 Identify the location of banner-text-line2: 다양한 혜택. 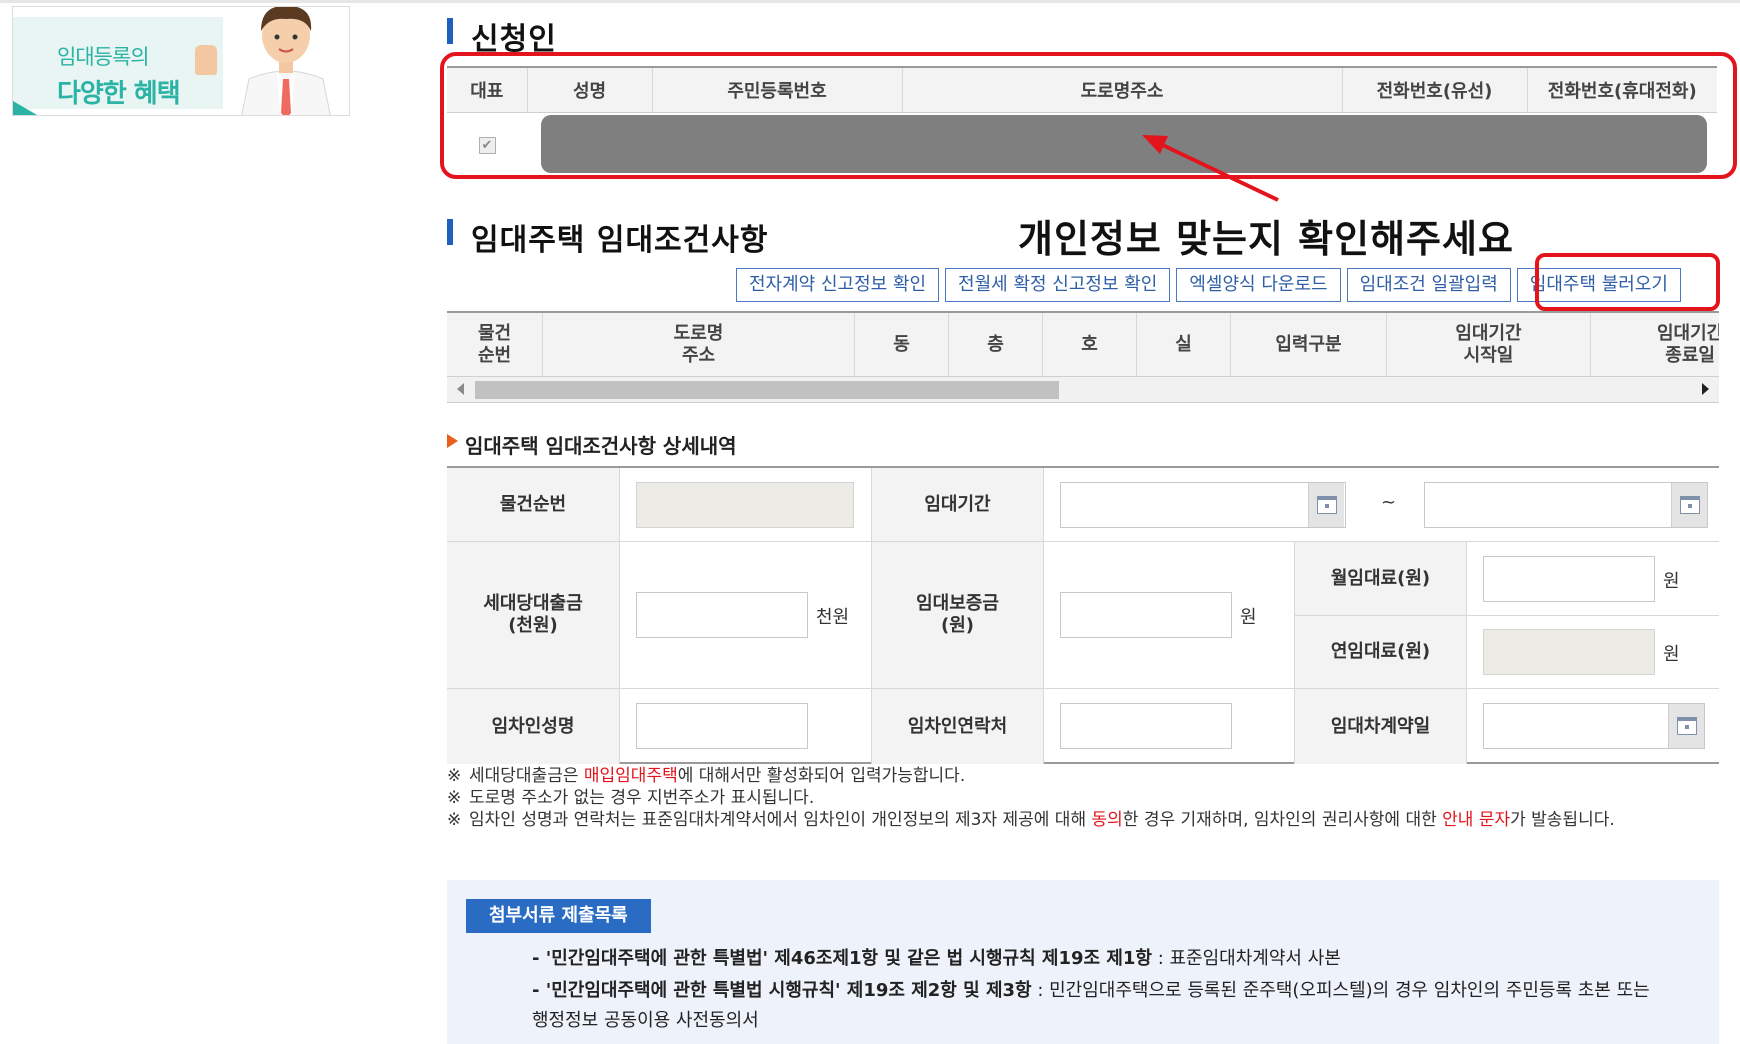
(119, 94).